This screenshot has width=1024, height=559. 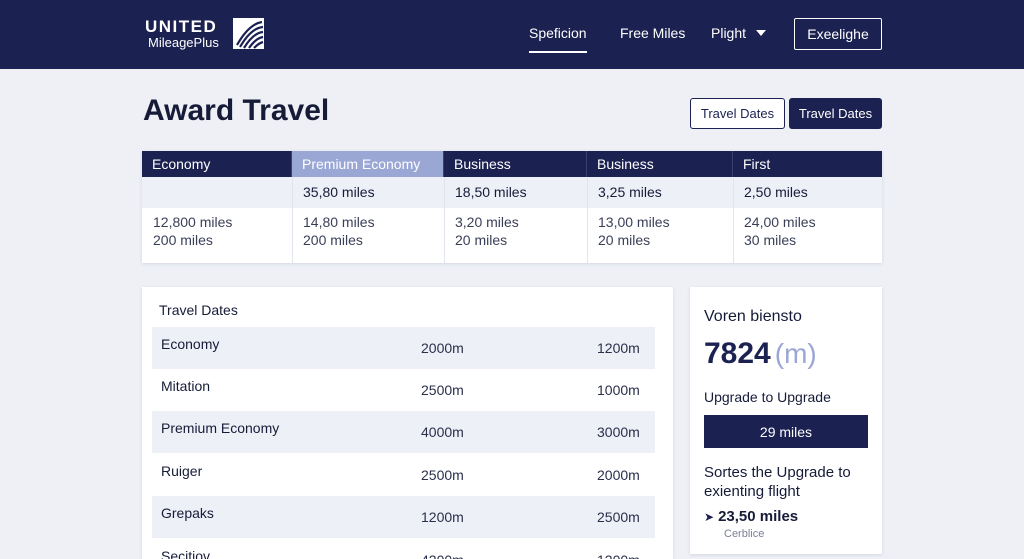 I want to click on panel-title: Travel Dates, so click(x=198, y=310).